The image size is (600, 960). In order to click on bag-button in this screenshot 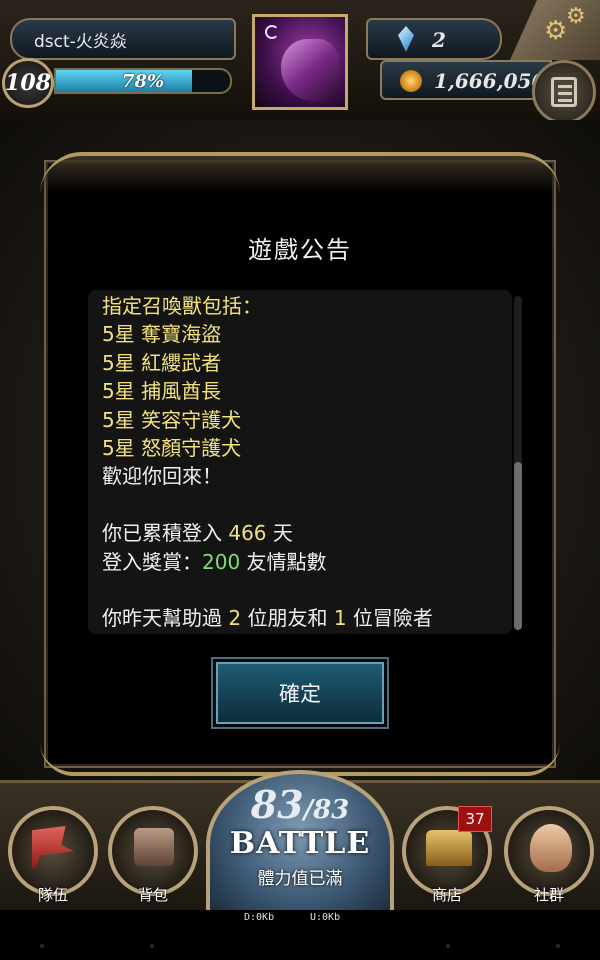, I will do `click(153, 851)`.